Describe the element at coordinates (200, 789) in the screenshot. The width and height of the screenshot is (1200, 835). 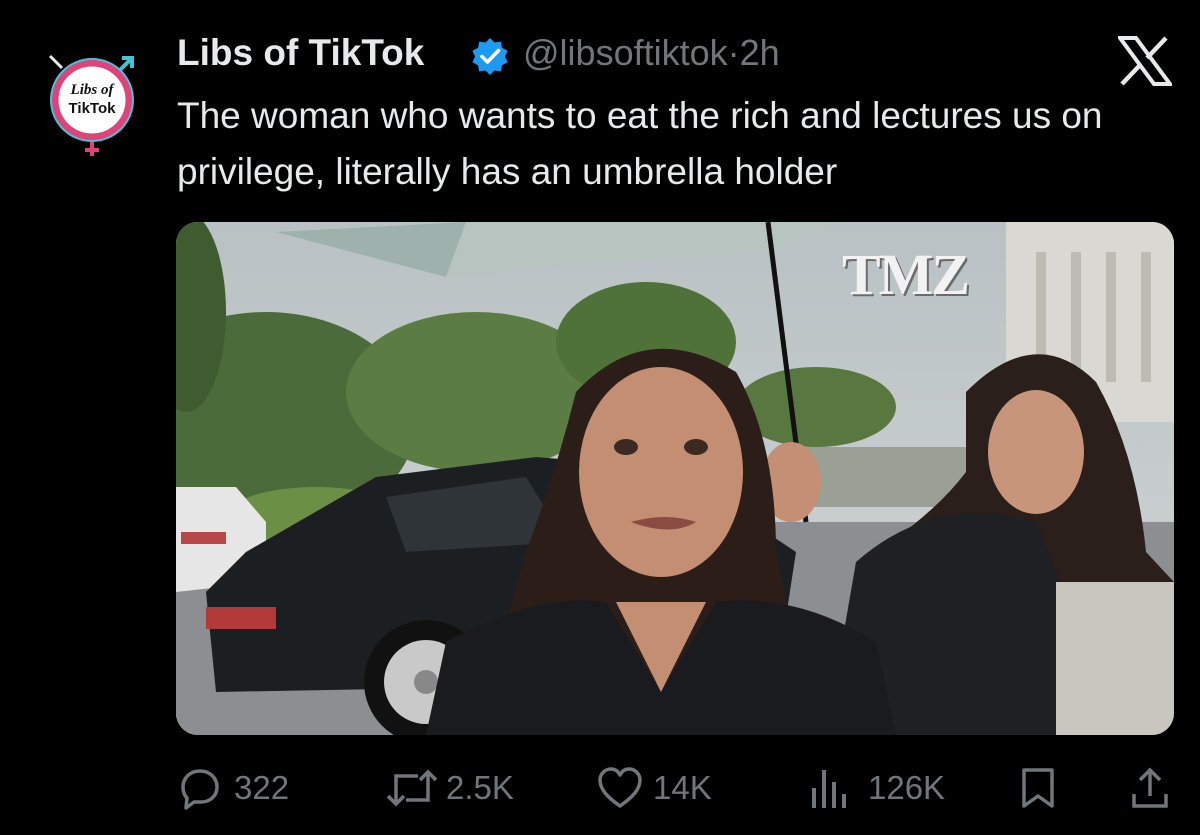
I see `reply-icon` at that location.